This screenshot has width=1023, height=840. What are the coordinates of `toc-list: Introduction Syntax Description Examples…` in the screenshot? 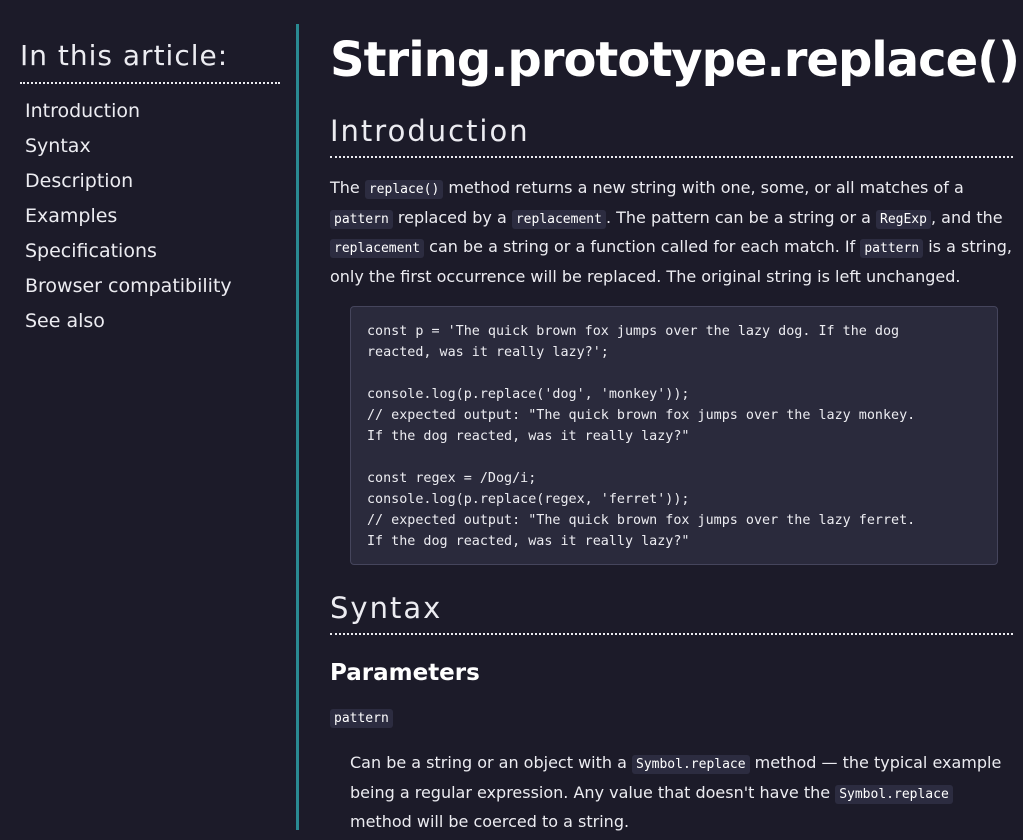 It's located at (150, 216).